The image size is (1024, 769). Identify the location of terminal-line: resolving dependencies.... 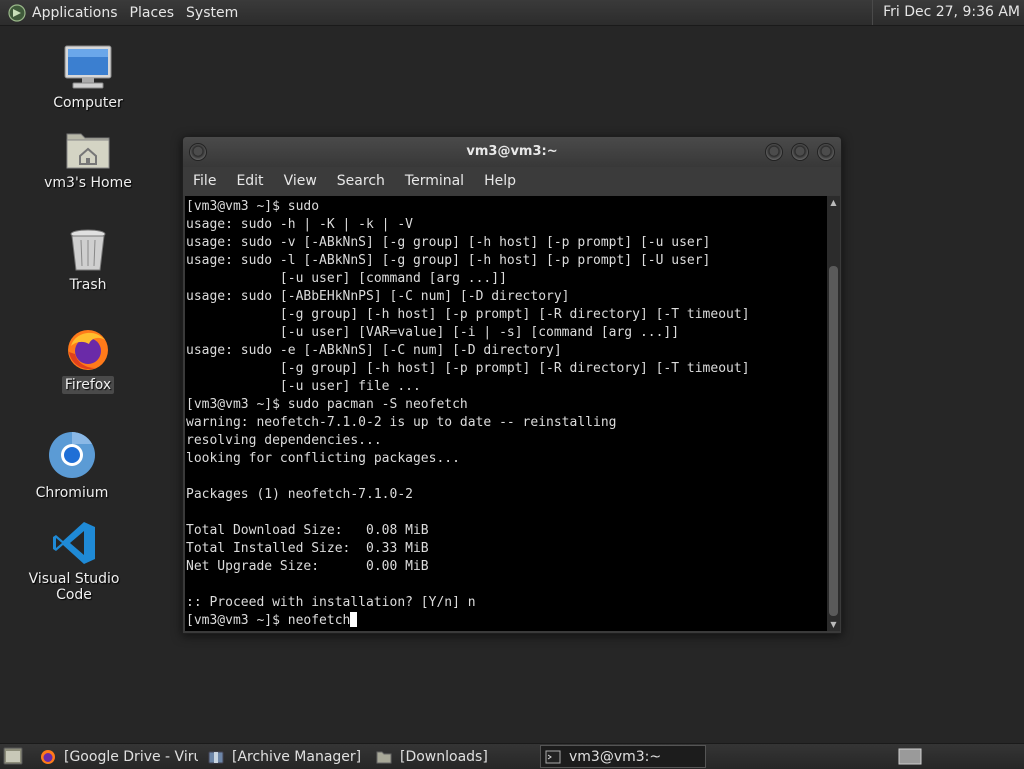
(284, 440).